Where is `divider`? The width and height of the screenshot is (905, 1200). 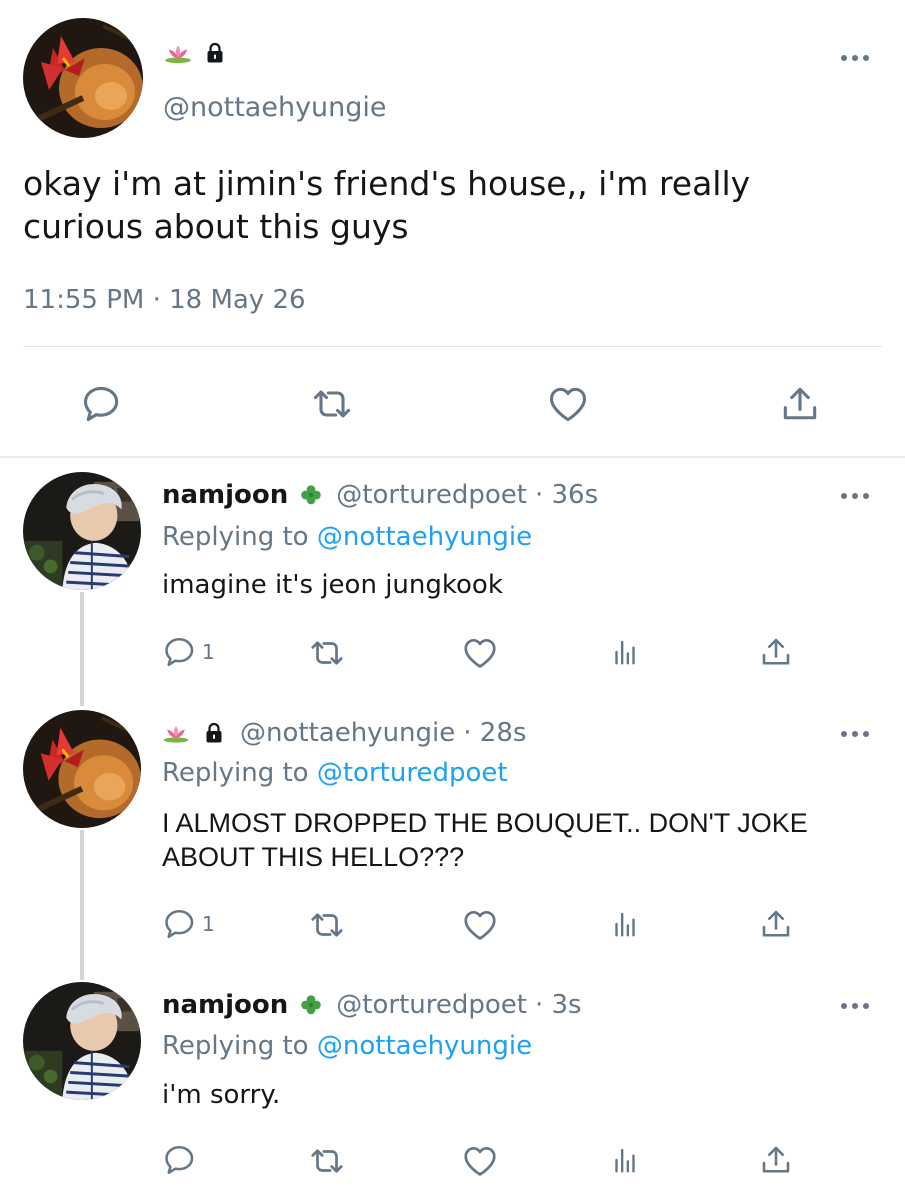 divider is located at coordinates (452, 346).